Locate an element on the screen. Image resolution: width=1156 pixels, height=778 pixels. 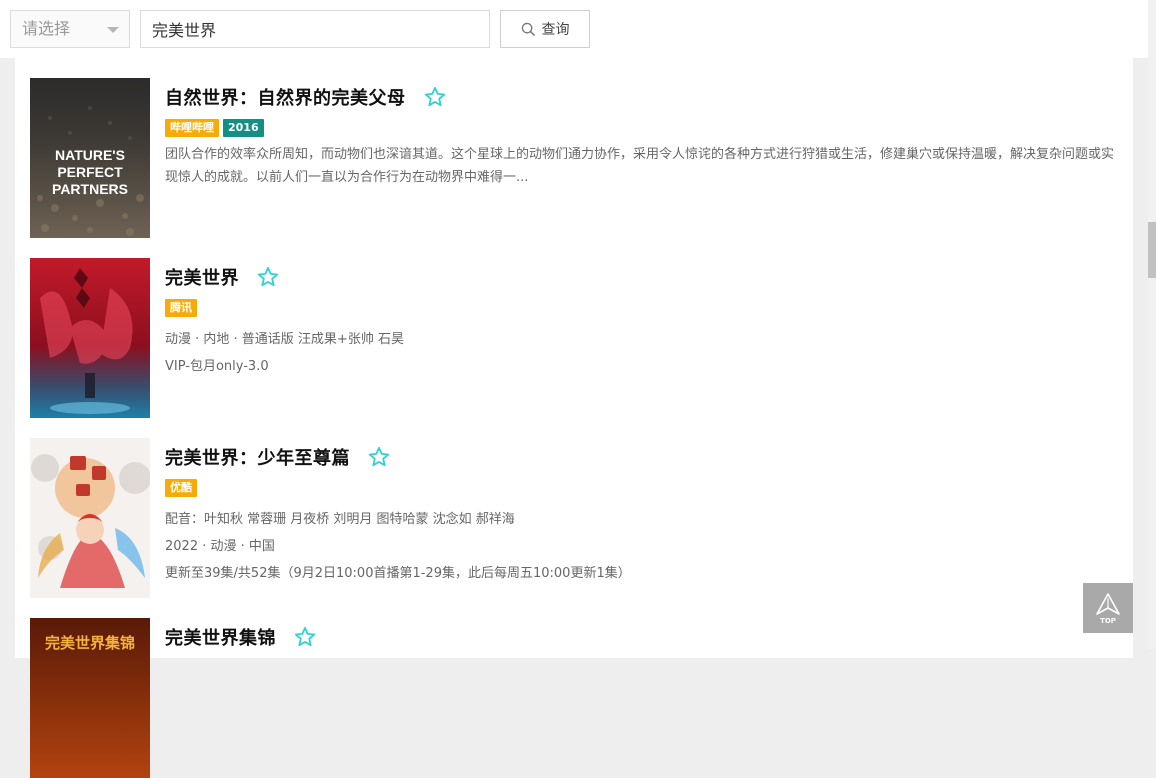
back-to-top-button: TOP is located at coordinates (1108, 608).